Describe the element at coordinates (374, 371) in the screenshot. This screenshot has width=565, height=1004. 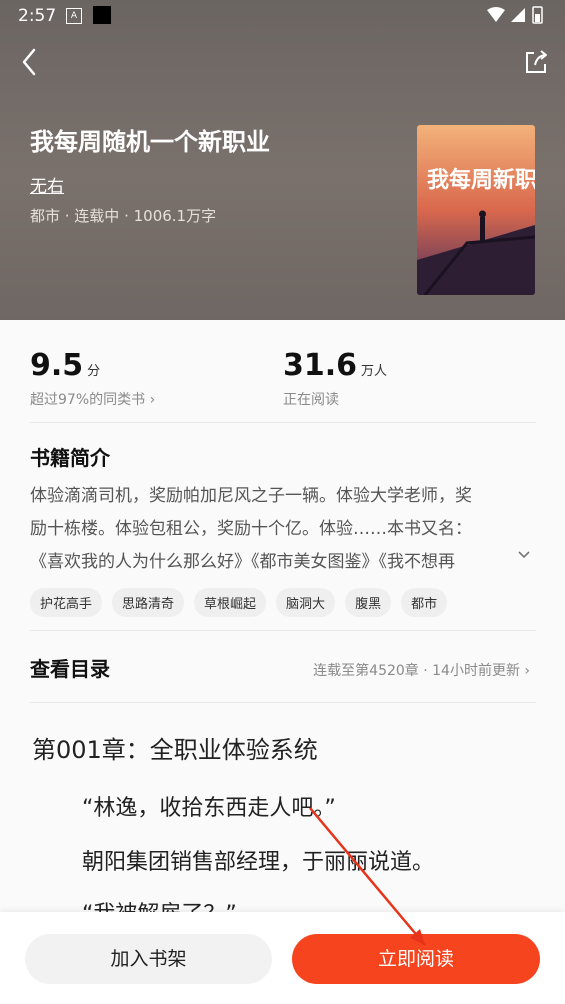
I see `readers-unit: 万人` at that location.